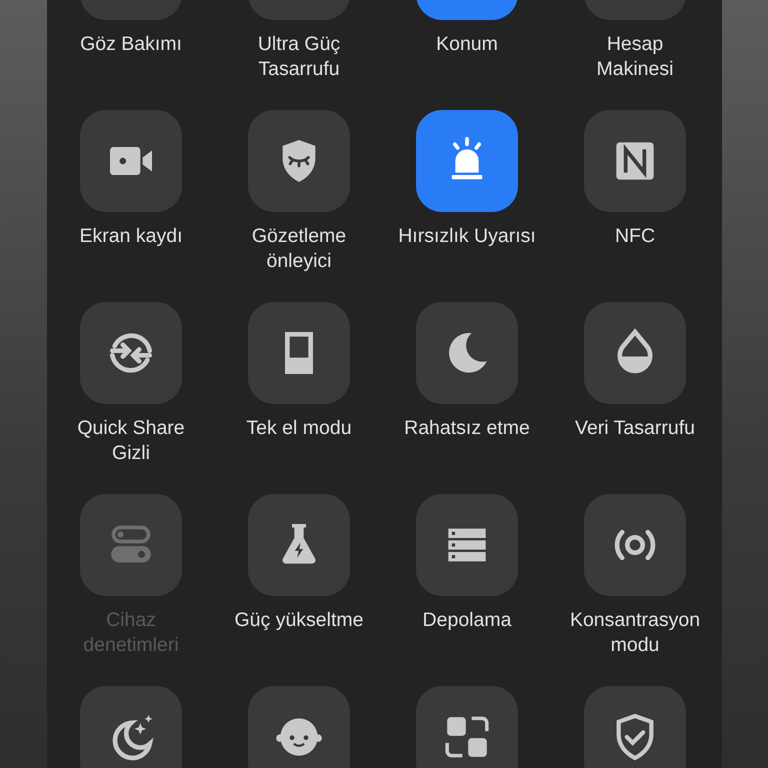 Image resolution: width=768 pixels, height=768 pixels. Describe the element at coordinates (299, 57) in the screenshot. I see `tile-label: Ultra Güç Tasarrufu` at that location.